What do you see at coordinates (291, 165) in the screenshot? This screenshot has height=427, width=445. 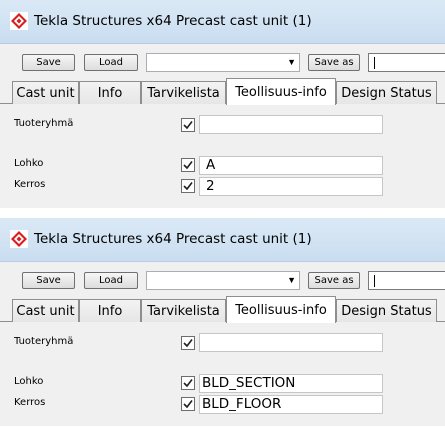 I see `lohko-field: A` at bounding box center [291, 165].